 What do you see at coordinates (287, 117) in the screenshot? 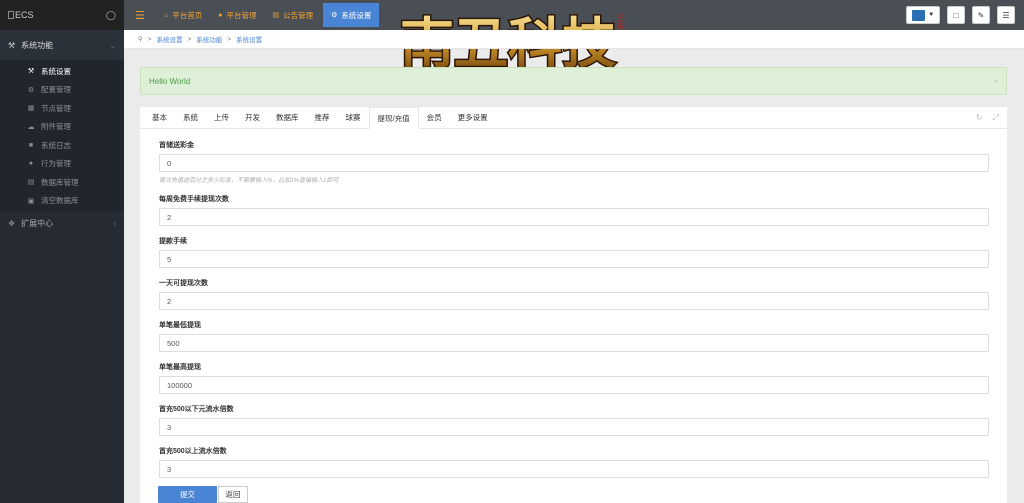
I see `tab-database: 数据库` at bounding box center [287, 117].